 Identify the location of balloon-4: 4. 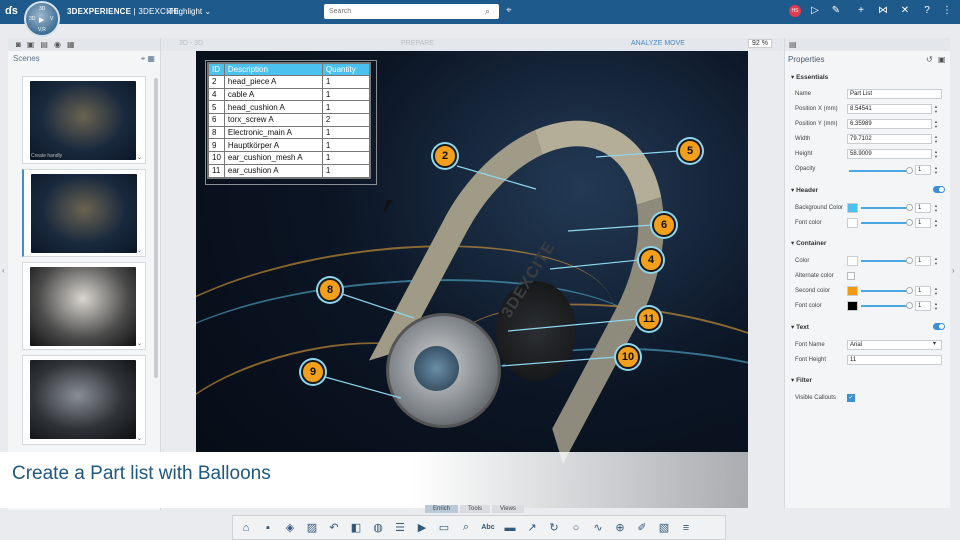
(651, 260).